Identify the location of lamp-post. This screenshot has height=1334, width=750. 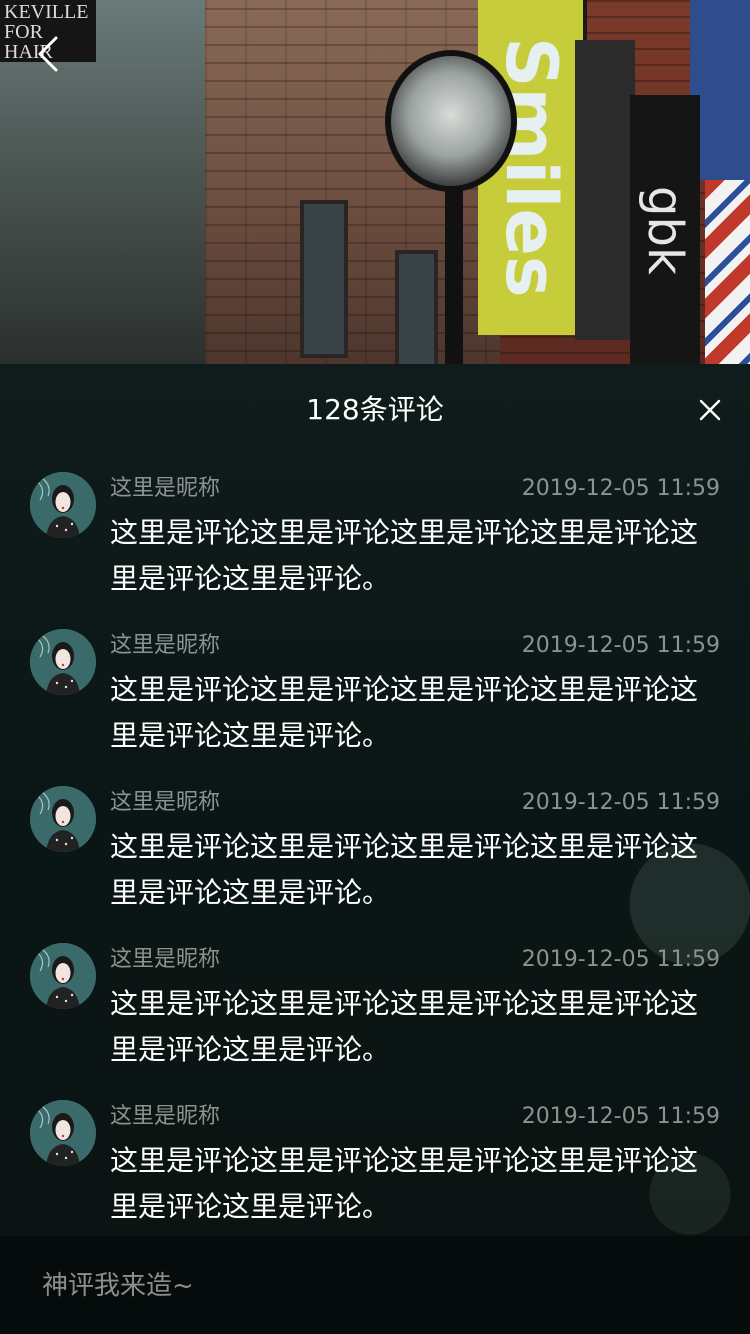
(454, 275).